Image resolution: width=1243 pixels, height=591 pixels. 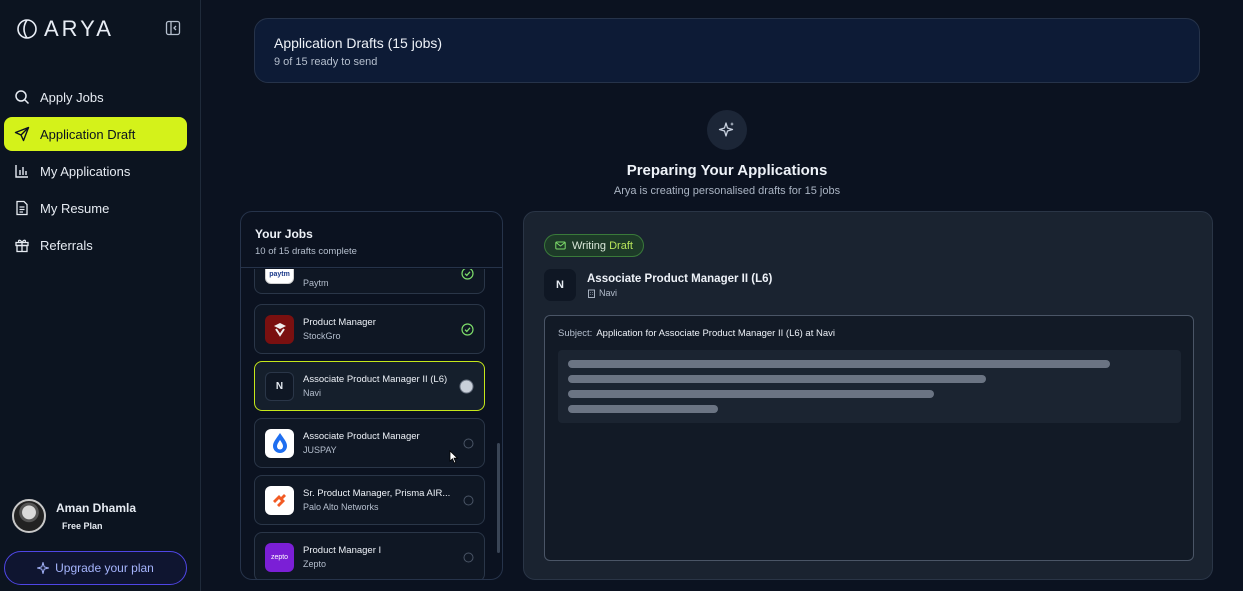 What do you see at coordinates (66, 245) in the screenshot?
I see `nav-label: Referrals` at bounding box center [66, 245].